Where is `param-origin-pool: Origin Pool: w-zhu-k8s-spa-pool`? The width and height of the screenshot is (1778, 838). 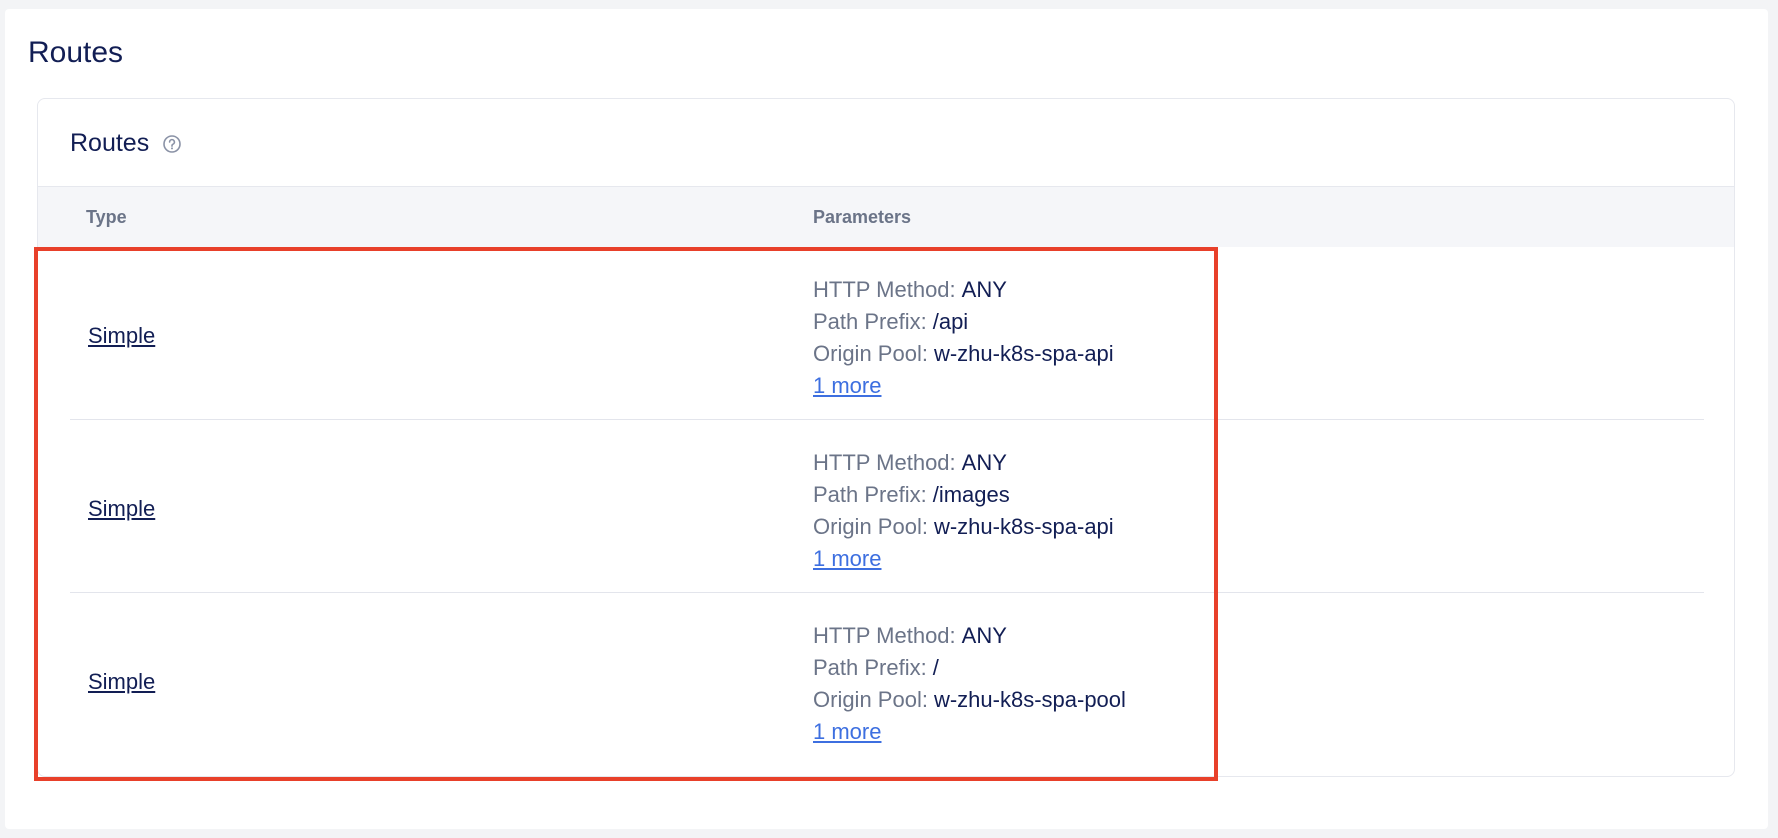
param-origin-pool: Origin Pool: w-zhu-k8s-spa-pool is located at coordinates (969, 700).